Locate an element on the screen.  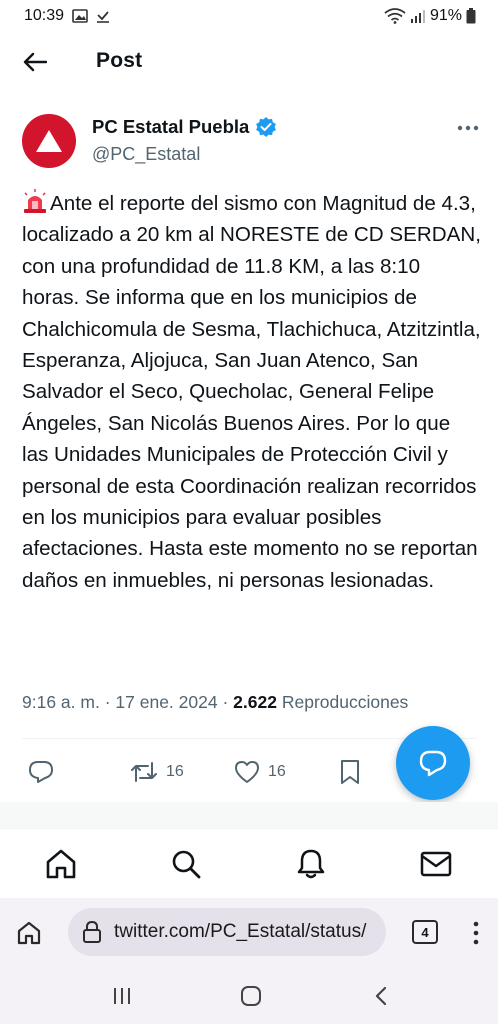
content-gap is located at coordinates (249, 815).